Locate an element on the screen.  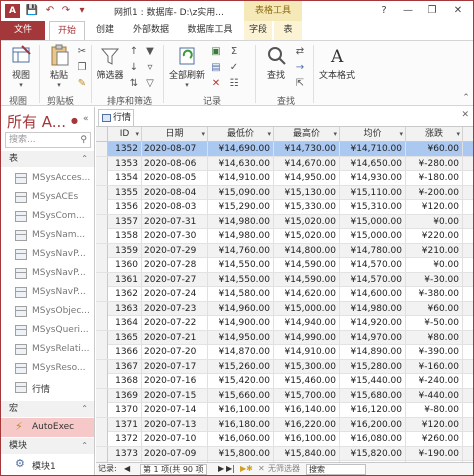
table-cell: 2020-07-09 is located at coordinates (175, 453).